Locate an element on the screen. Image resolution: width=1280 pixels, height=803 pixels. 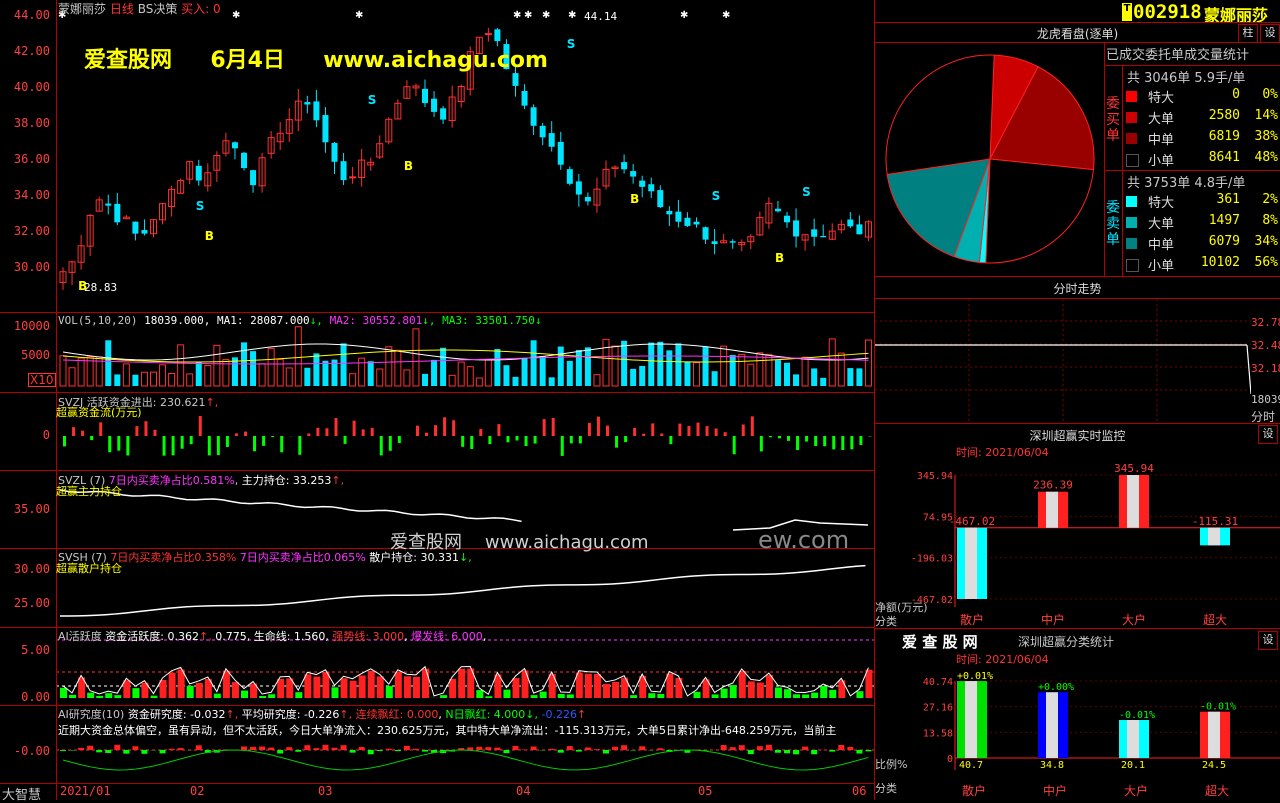
strategy-label: BS决策 is located at coordinates (158, 9).